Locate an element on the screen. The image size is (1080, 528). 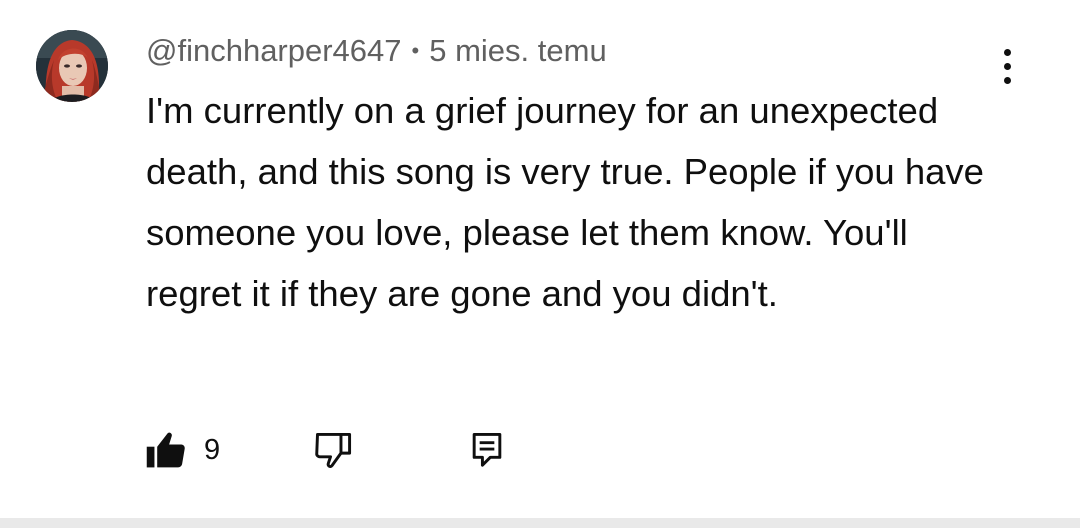
section-divider is located at coordinates (540, 523).